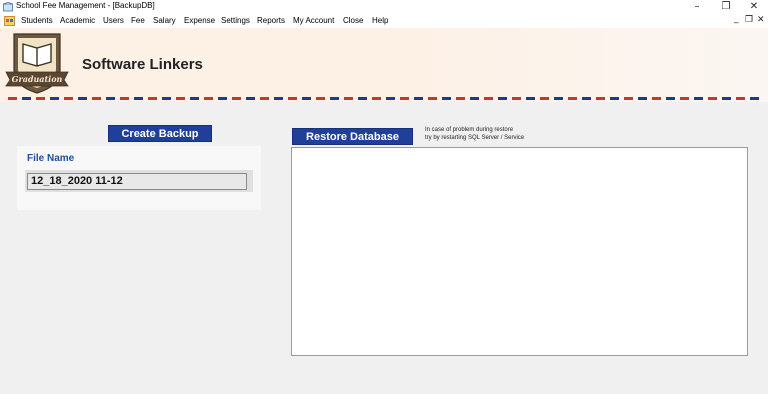 Image resolution: width=768 pixels, height=394 pixels. What do you see at coordinates (37, 63) in the screenshot?
I see `graduation-logo: Graduation ★ ★ ★` at bounding box center [37, 63].